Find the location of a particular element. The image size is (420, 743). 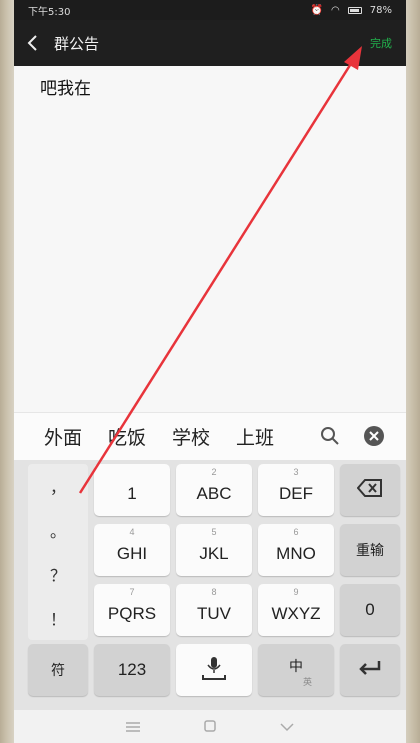

key-label: 123 is located at coordinates (132, 669).